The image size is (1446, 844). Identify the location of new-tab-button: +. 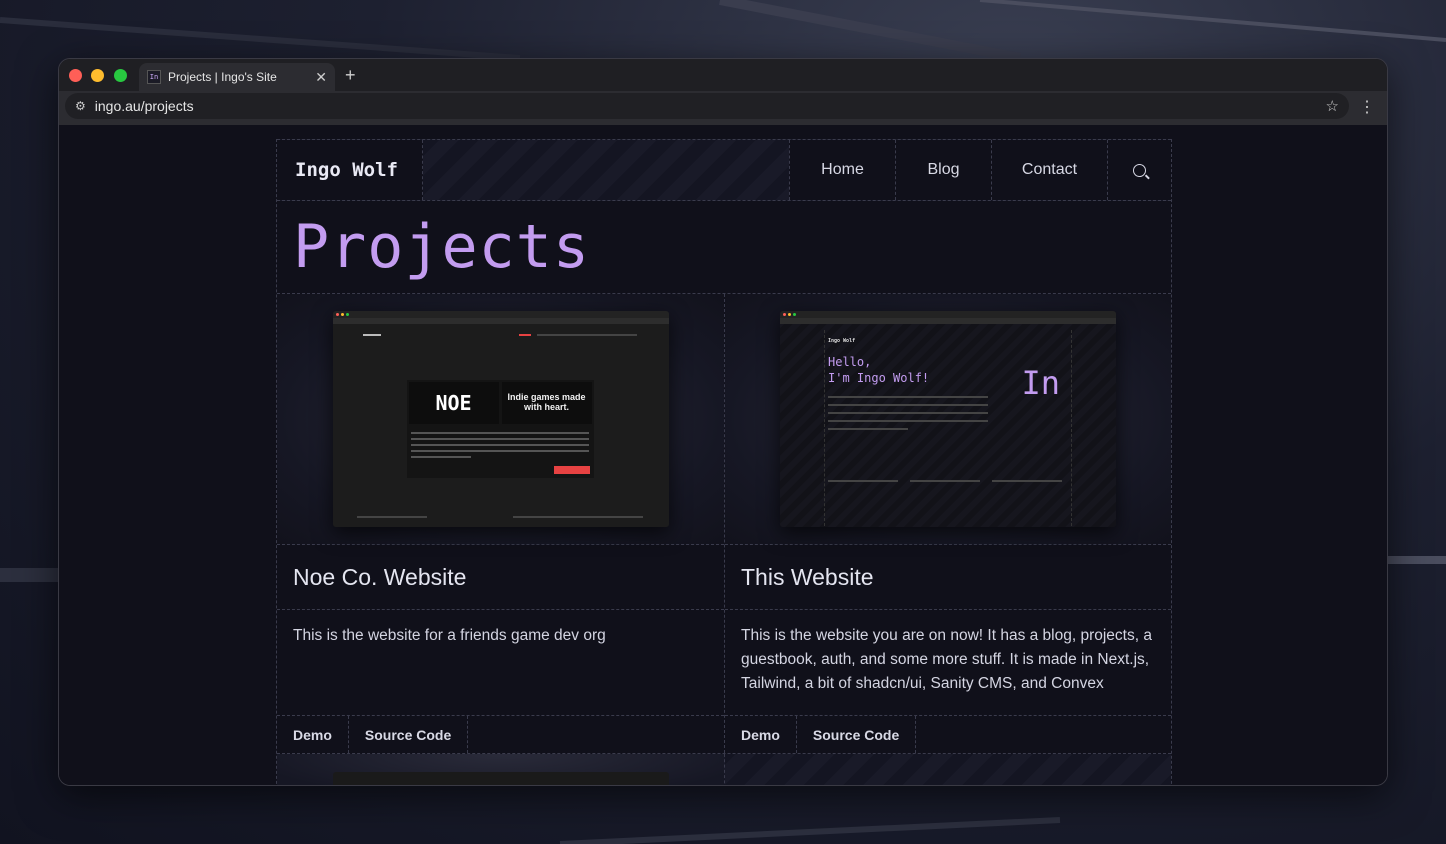
(350, 75).